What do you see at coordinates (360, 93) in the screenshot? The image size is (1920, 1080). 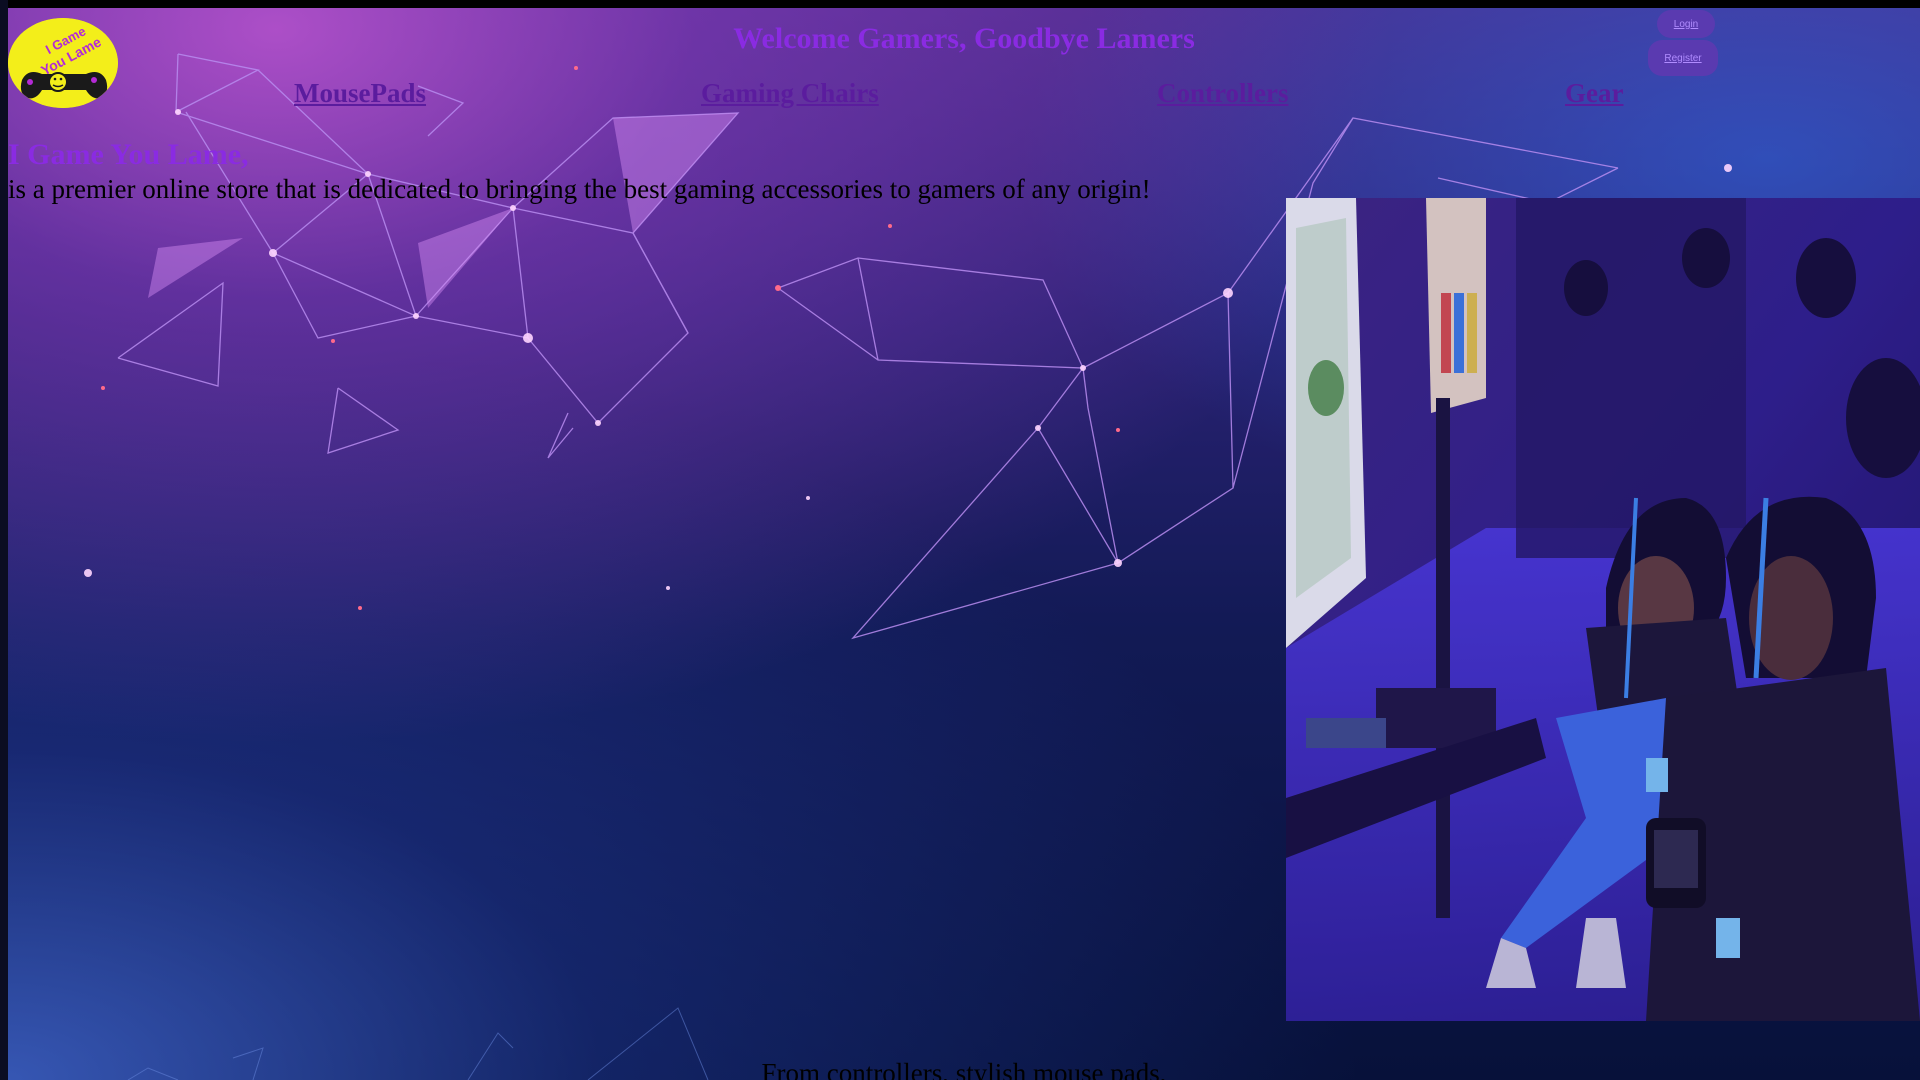 I see `nav-link-mousepads: MousePads` at bounding box center [360, 93].